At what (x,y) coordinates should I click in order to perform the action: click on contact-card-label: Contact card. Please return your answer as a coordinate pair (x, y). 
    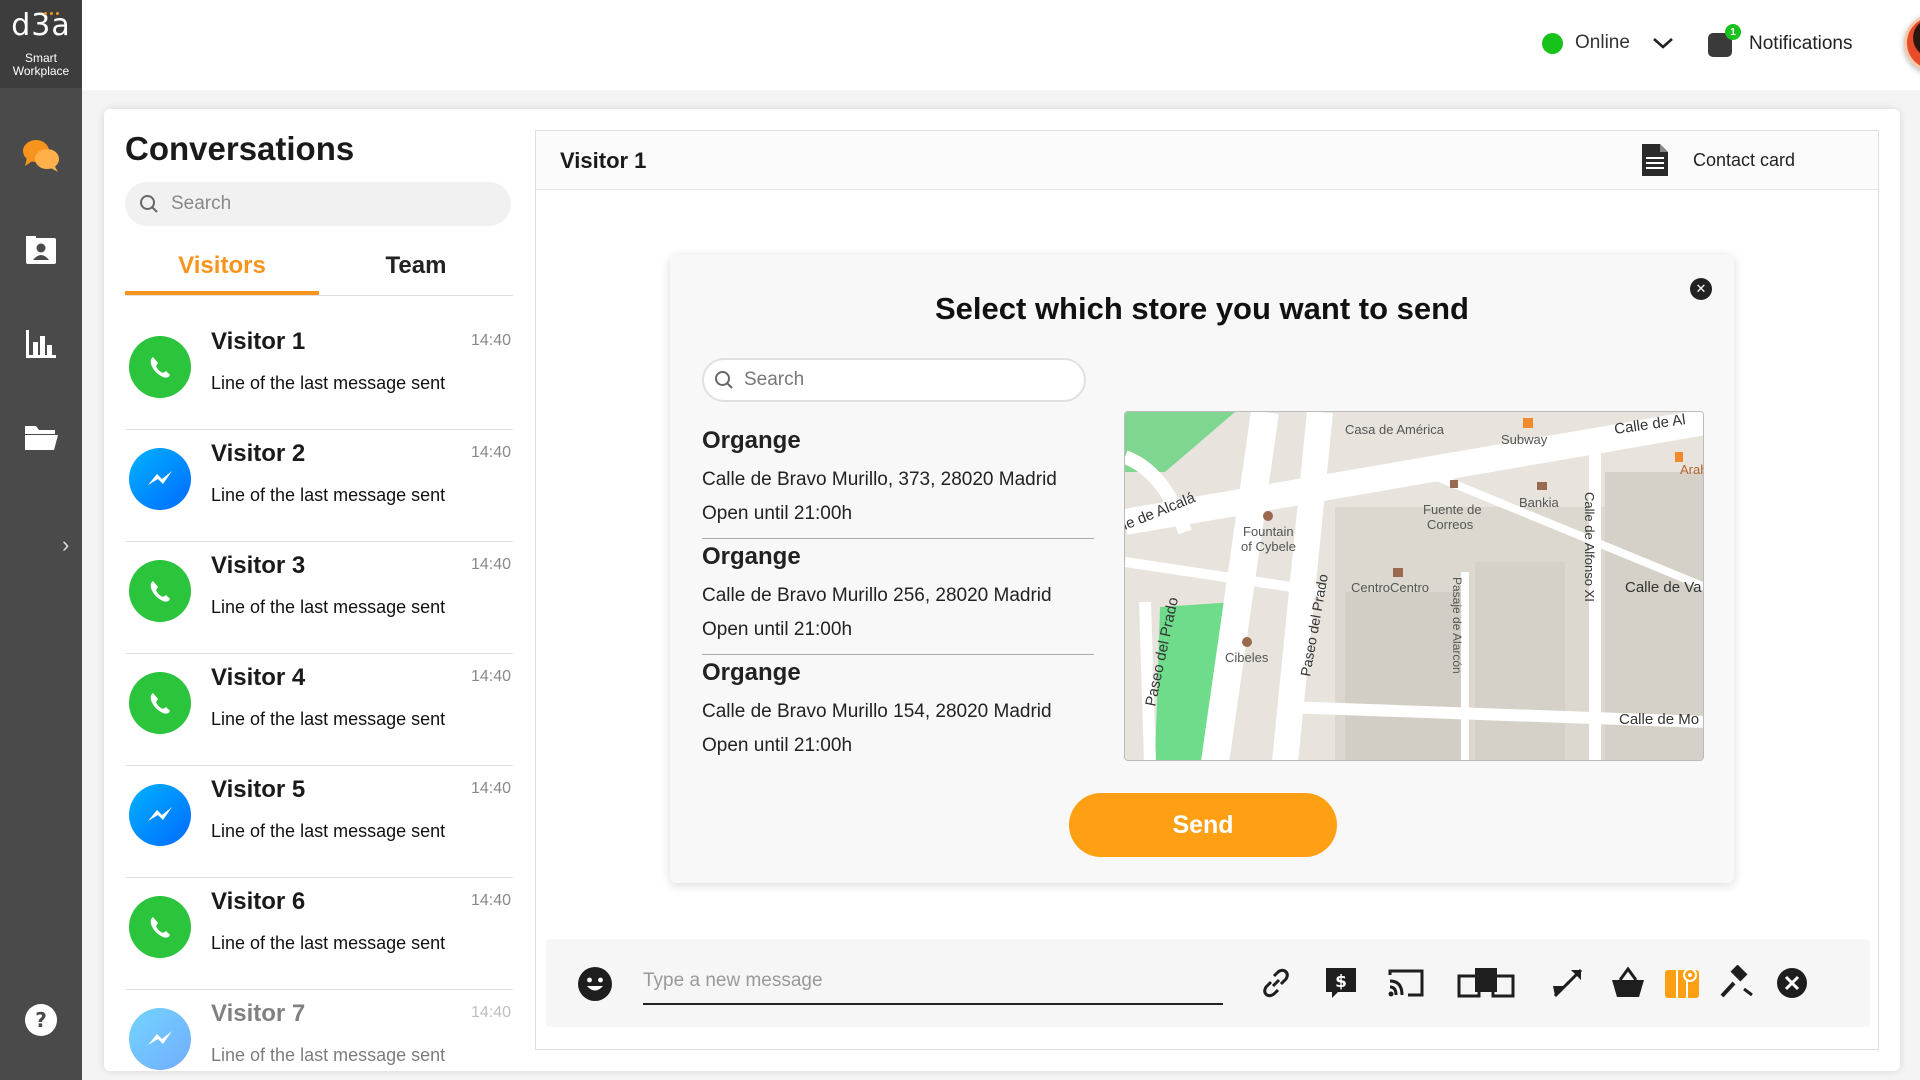
    Looking at the image, I should click on (1744, 159).